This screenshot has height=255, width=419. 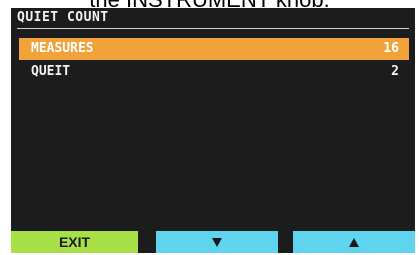 I want to click on exit-button: EXIT, so click(x=74, y=242).